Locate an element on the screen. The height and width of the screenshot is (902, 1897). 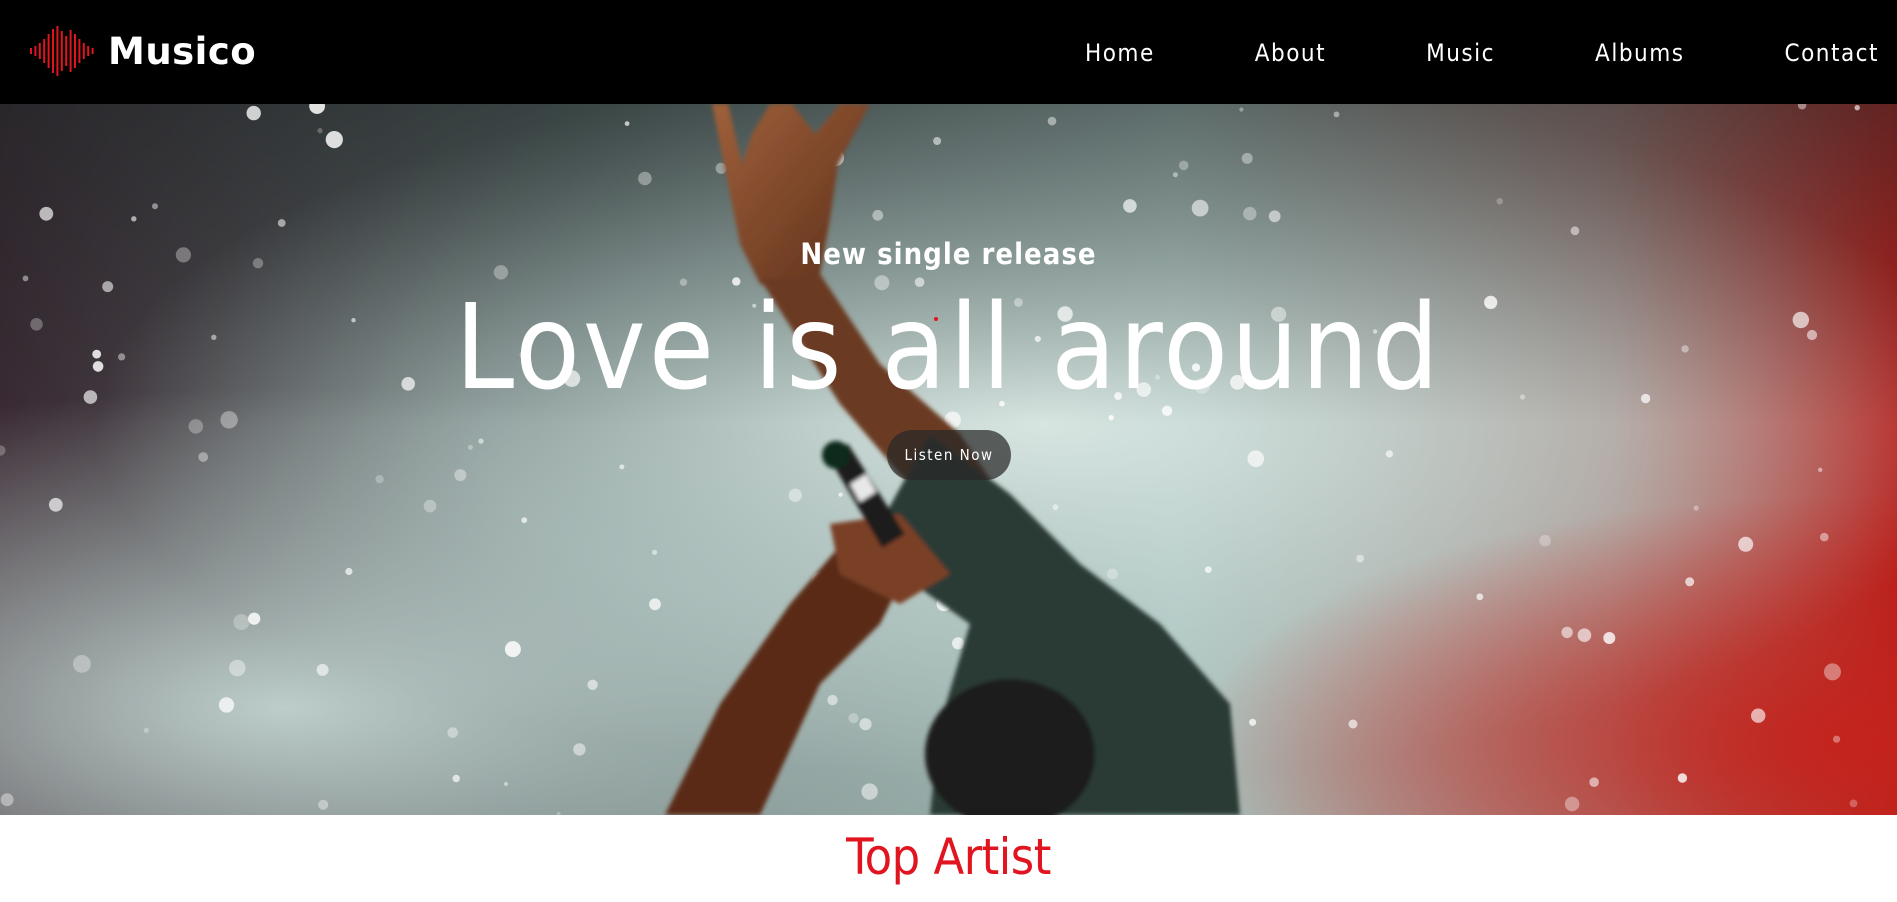
nav-link-home: Home is located at coordinates (1120, 53).